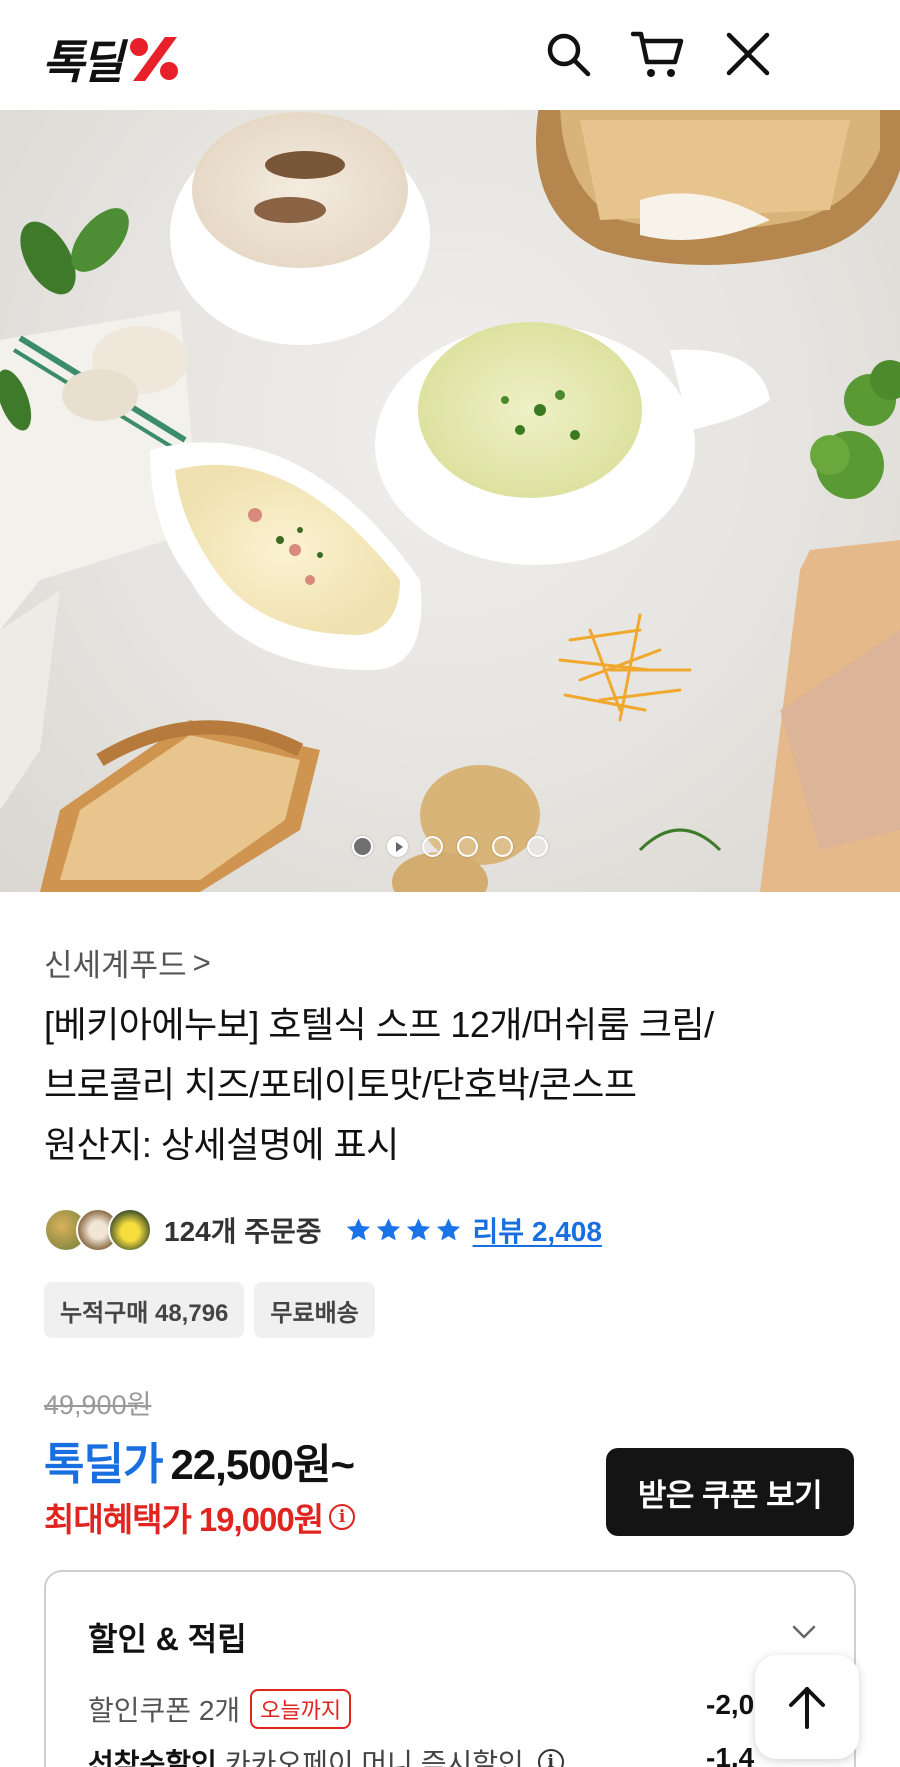  I want to click on max-benefit-line: 최대혜택가 19,000원 i, so click(200, 1517).